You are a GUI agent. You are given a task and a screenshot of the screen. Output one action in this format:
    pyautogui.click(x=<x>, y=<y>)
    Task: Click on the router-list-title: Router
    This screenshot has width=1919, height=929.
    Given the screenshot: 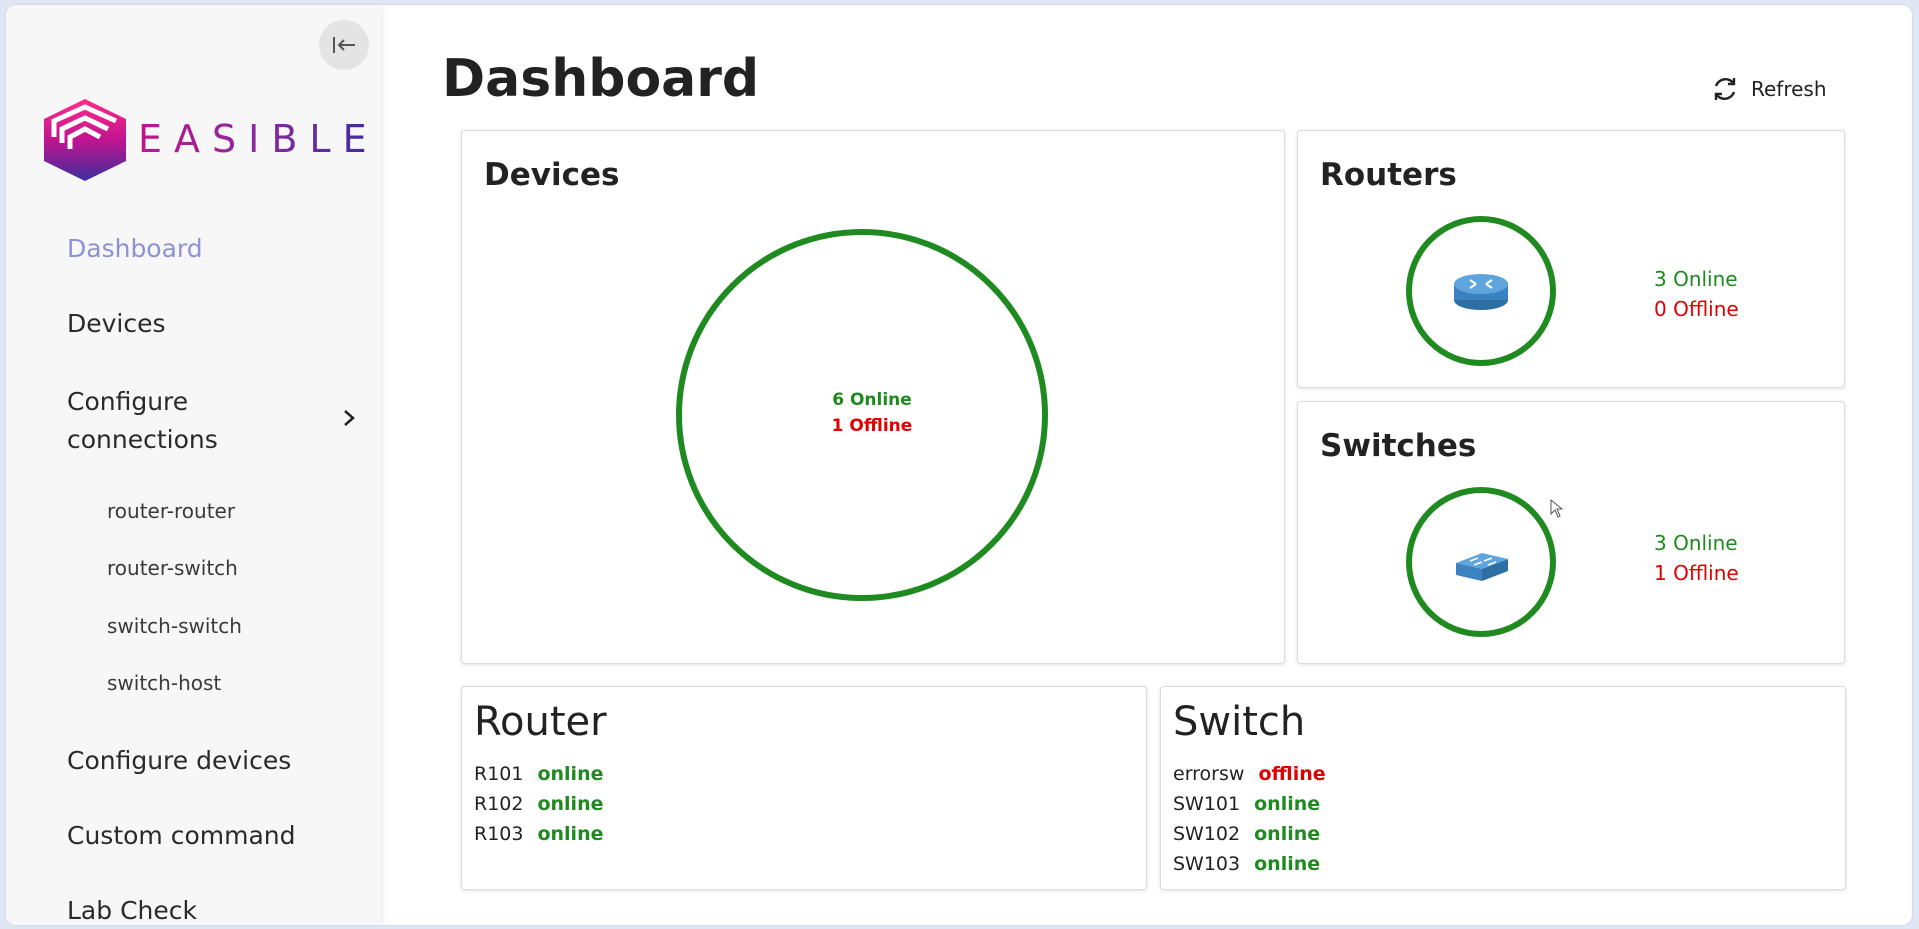 What is the action you would take?
    pyautogui.click(x=540, y=722)
    